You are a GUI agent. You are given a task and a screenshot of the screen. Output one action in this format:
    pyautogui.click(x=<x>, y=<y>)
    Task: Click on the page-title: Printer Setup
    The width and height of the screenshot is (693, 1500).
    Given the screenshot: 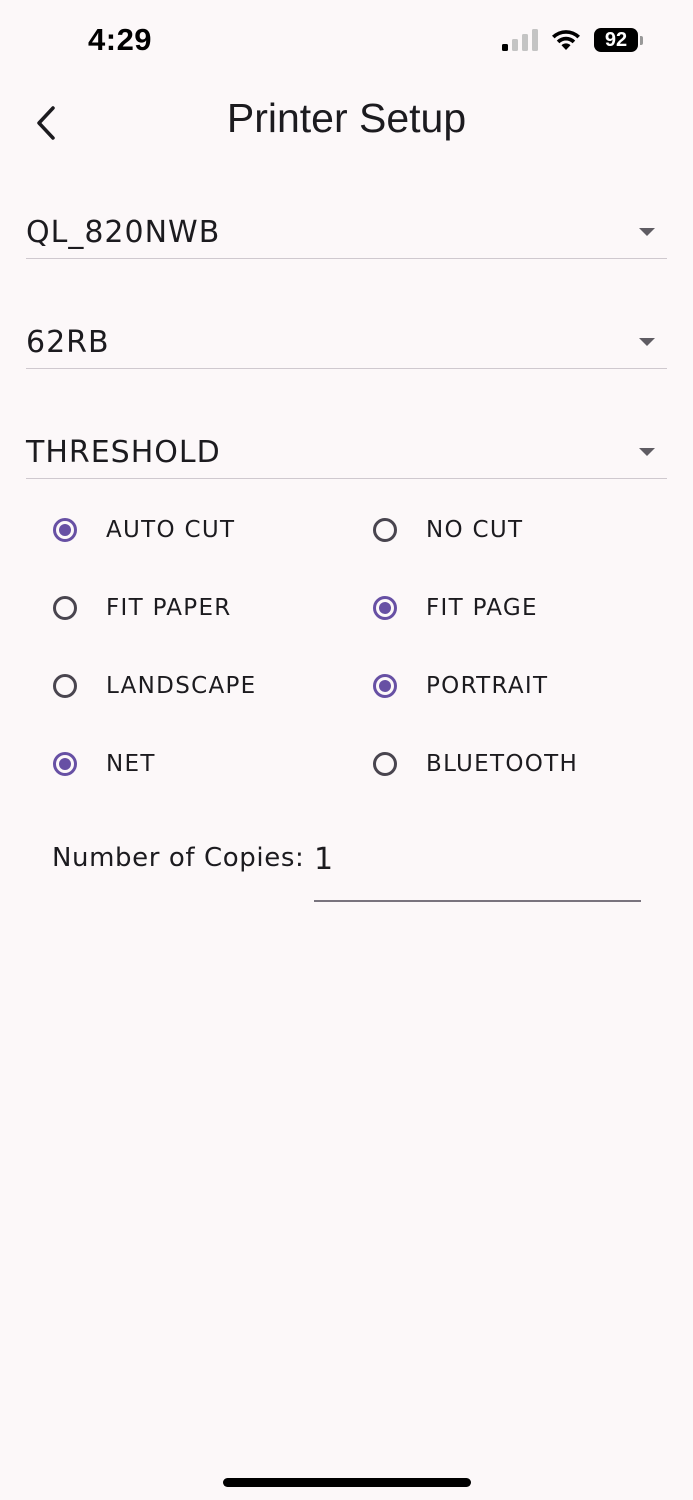 What is the action you would take?
    pyautogui.click(x=346, y=118)
    